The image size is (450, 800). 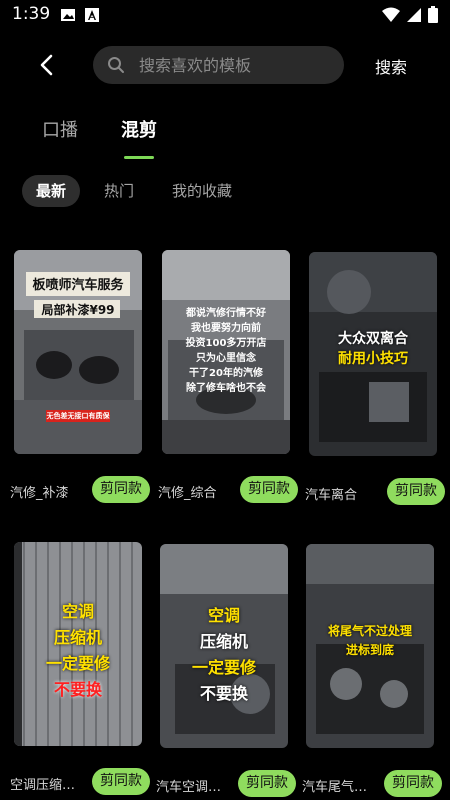 I want to click on wifi-icon, so click(x=391, y=14).